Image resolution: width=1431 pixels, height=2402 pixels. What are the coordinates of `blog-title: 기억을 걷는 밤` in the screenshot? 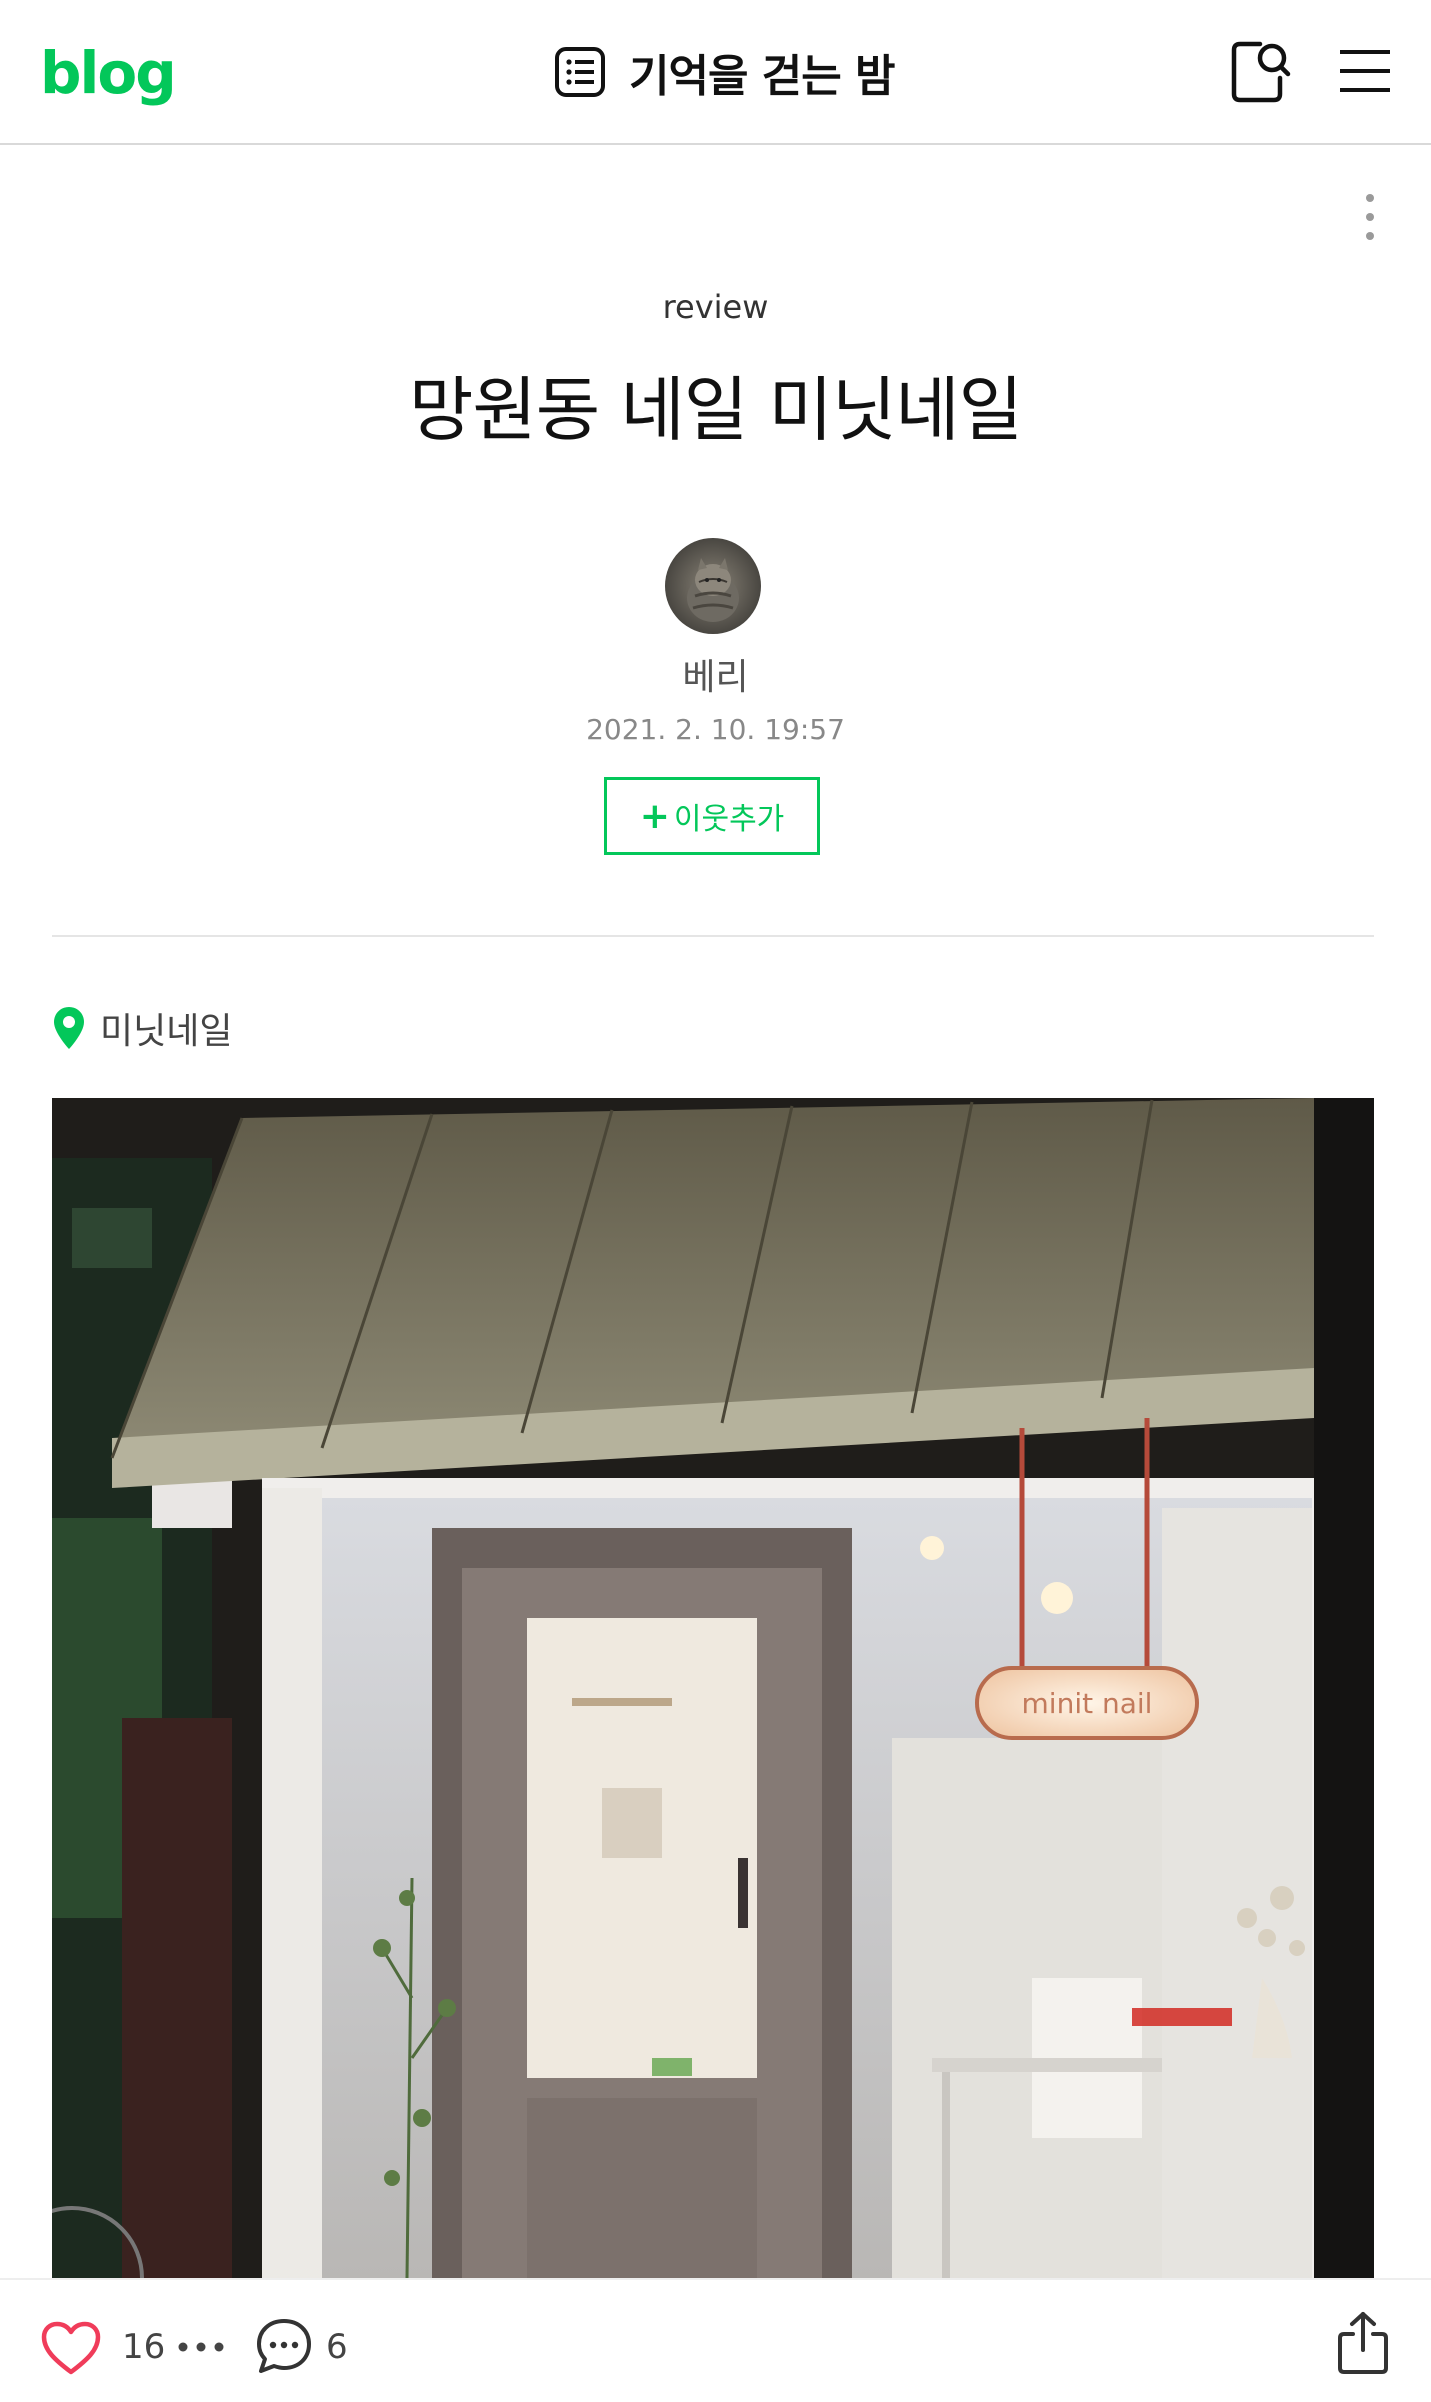 It's located at (762, 76).